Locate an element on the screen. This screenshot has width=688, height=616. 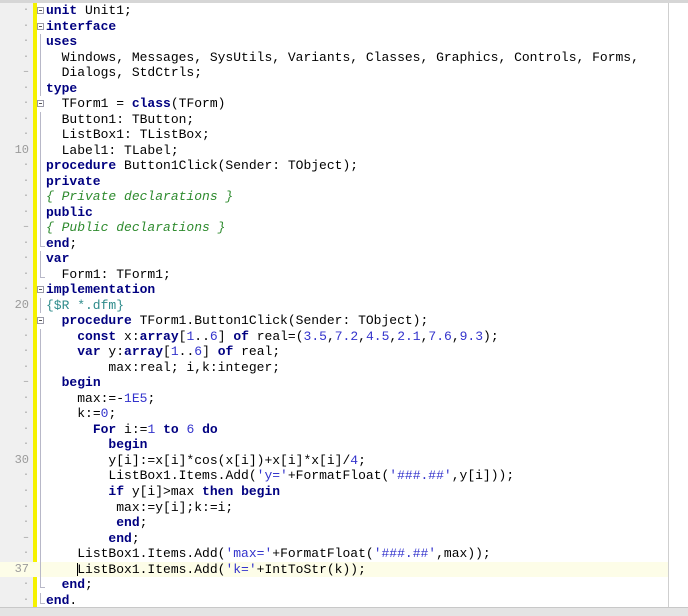
code-line: · var is located at coordinates (334, 259).